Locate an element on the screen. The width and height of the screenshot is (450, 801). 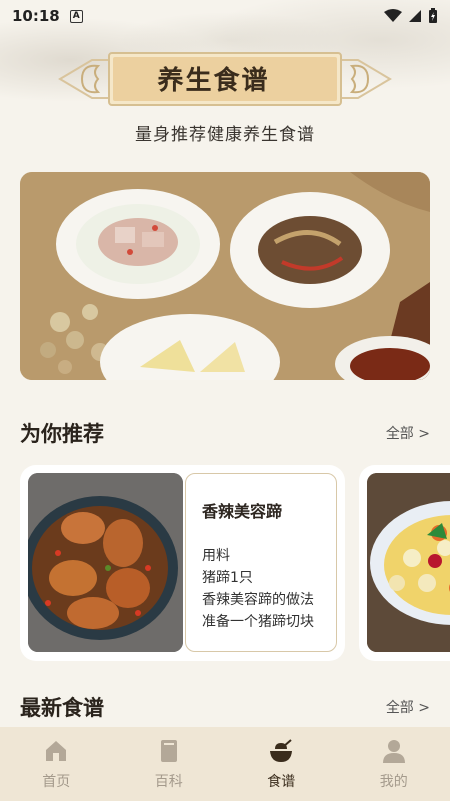
latest-section-header: 最新食谱 全部 > is located at coordinates (225, 707).